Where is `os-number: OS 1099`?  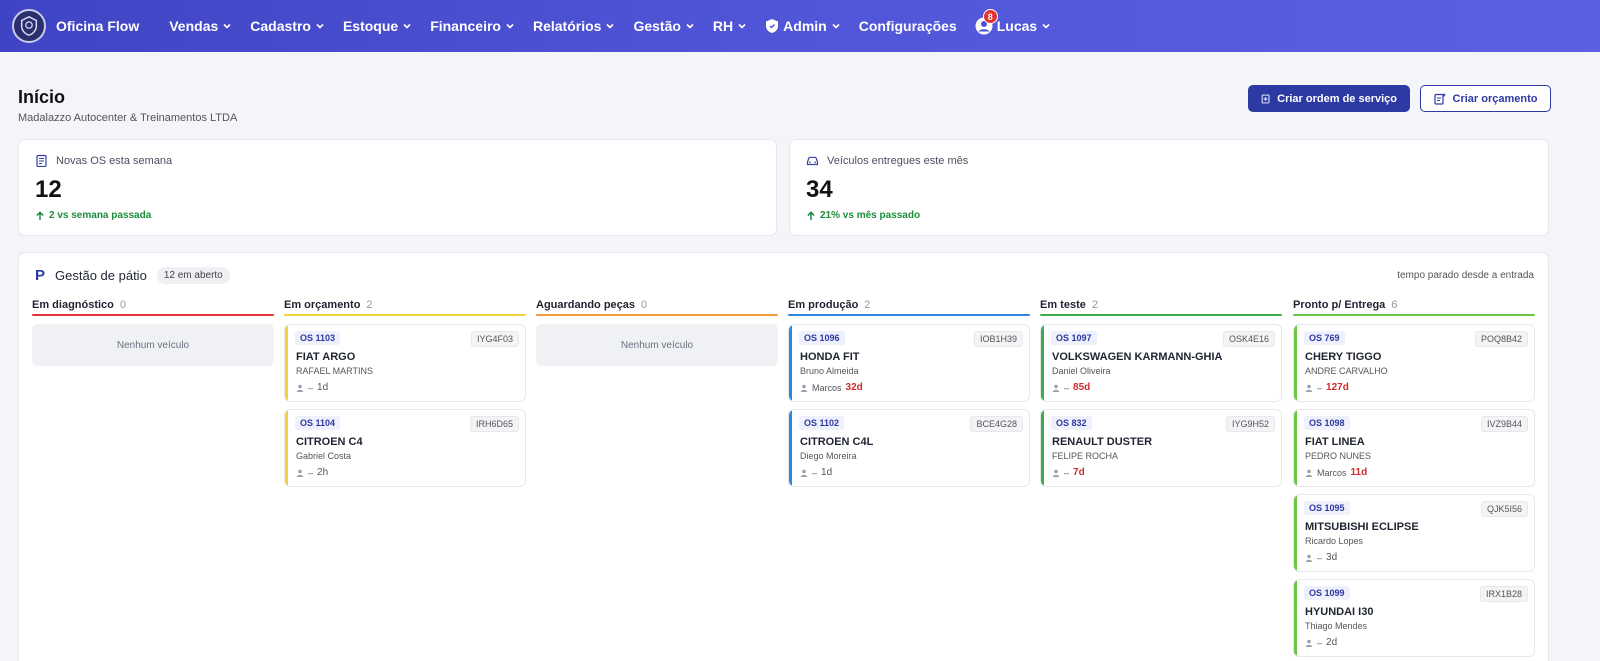 os-number: OS 1099 is located at coordinates (1327, 593).